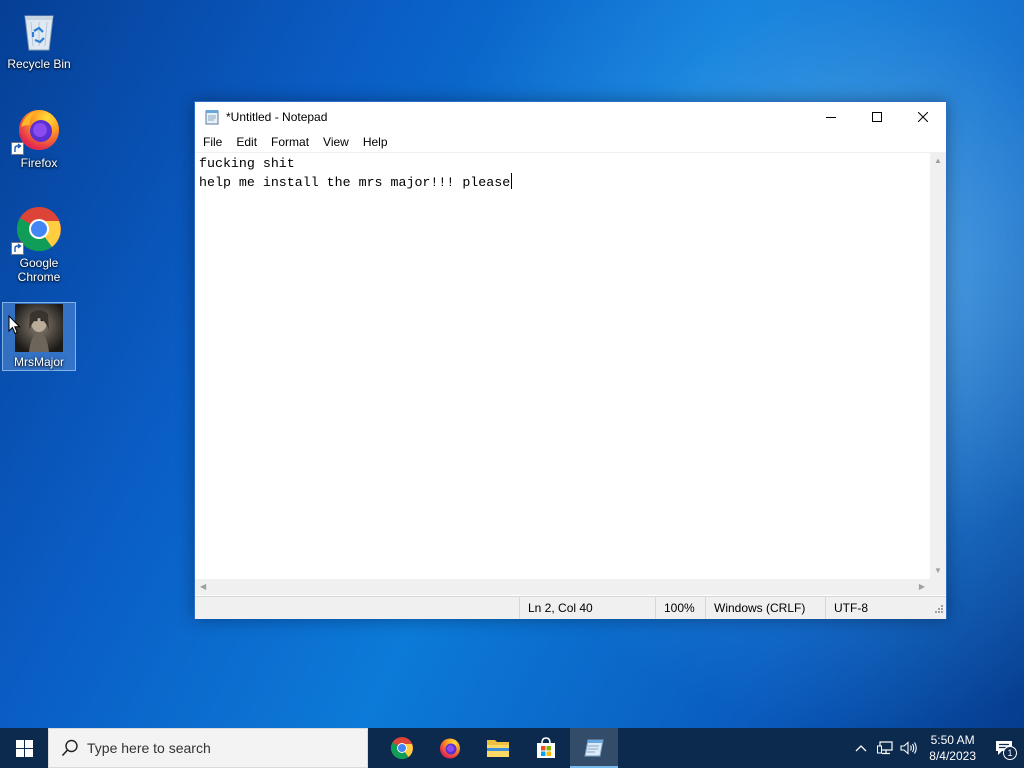 The width and height of the screenshot is (1024, 768). What do you see at coordinates (909, 748) in the screenshot?
I see `volume-icon` at bounding box center [909, 748].